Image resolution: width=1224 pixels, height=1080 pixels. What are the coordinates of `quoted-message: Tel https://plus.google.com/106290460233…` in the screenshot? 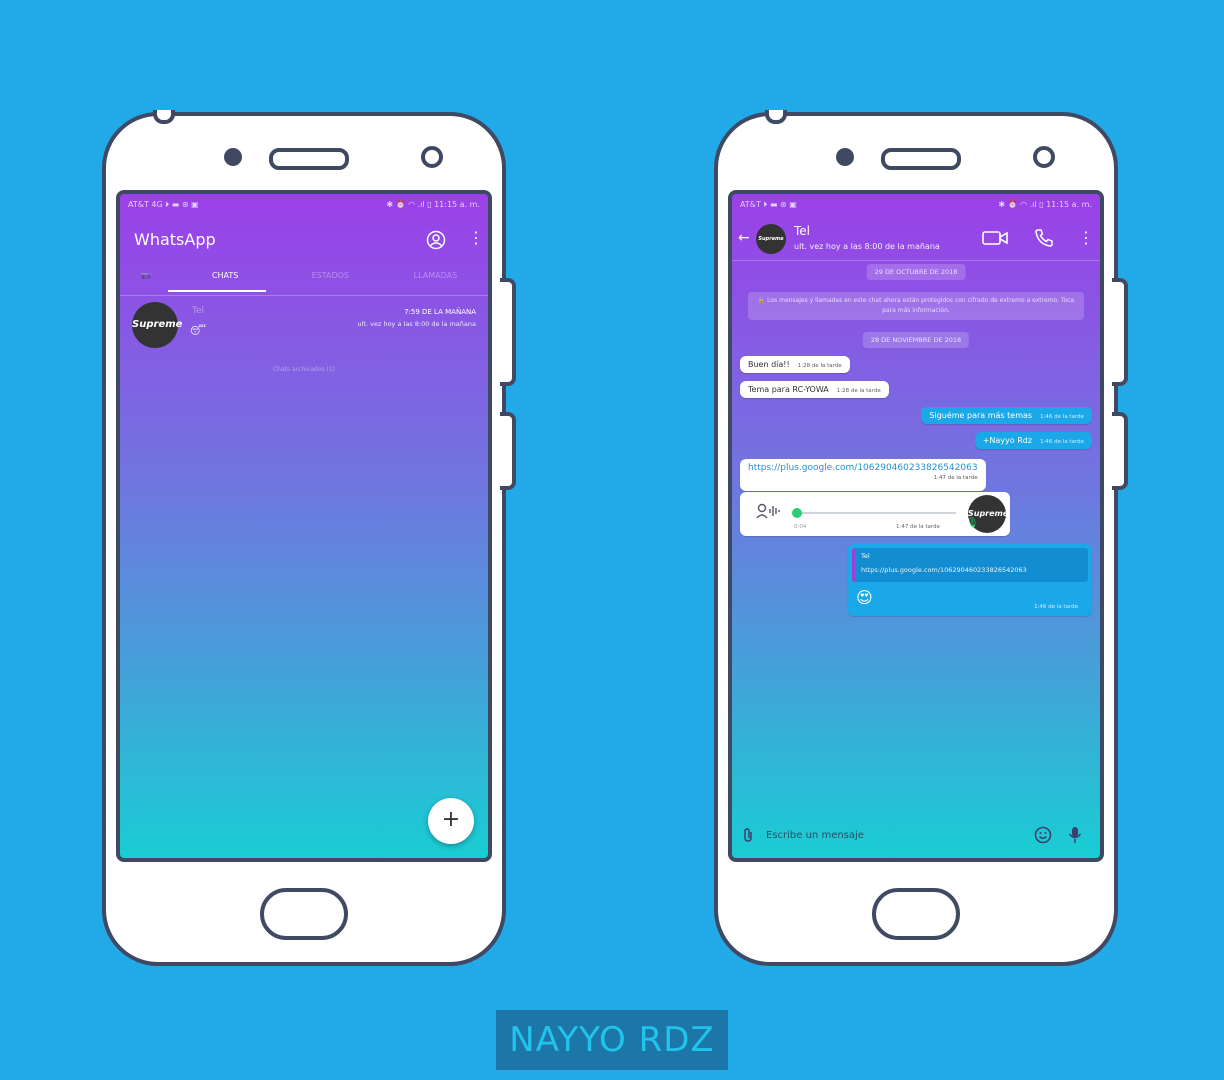 It's located at (970, 565).